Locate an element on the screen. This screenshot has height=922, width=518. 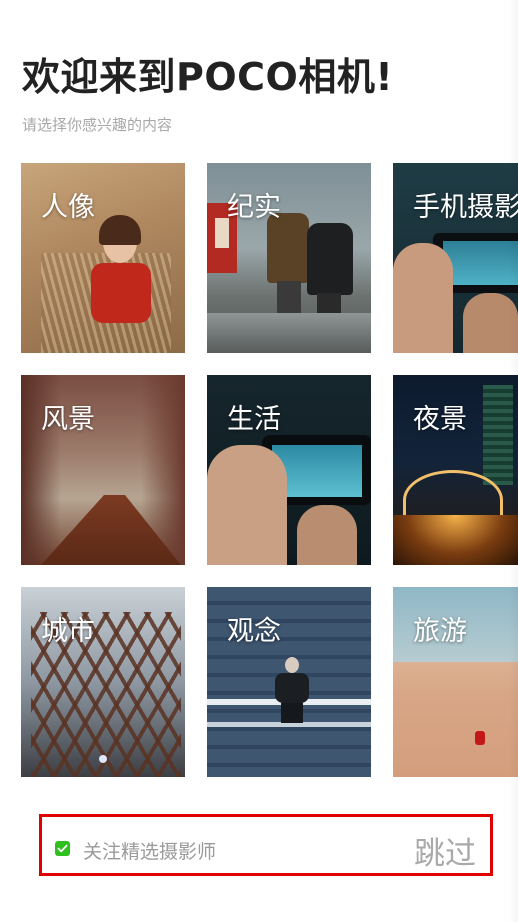
category-label: 旅游 is located at coordinates (440, 631).